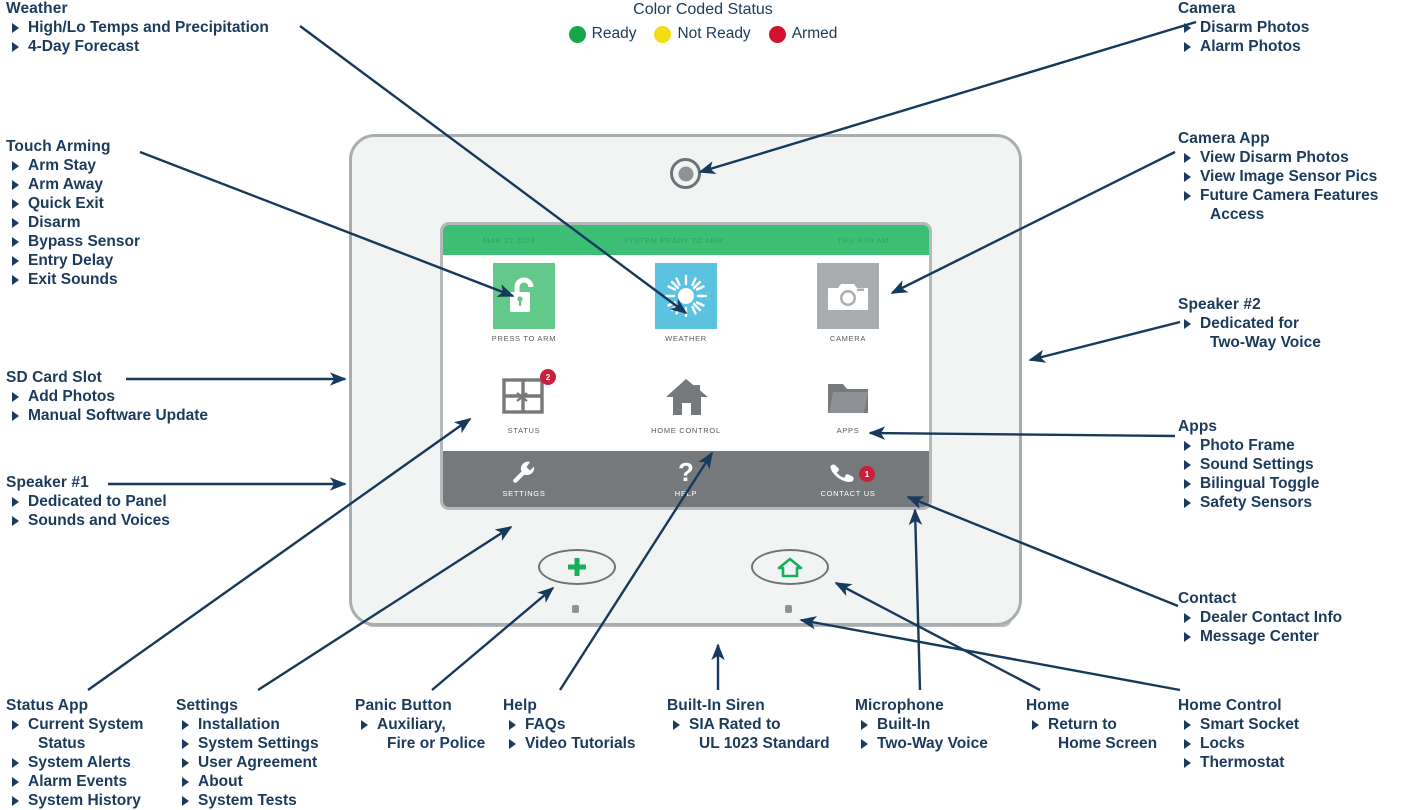 This screenshot has width=1406, height=810. I want to click on dock-item-help: ? HELP, so click(686, 479).